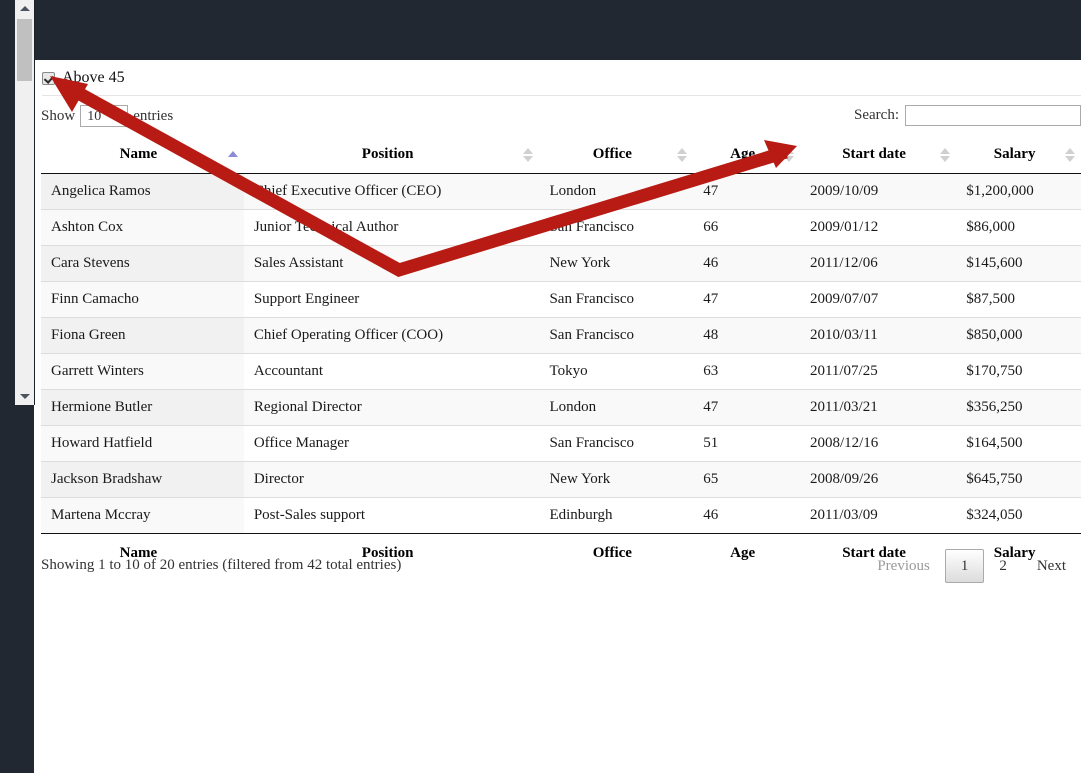  I want to click on cell-position: Accountant, so click(391, 371).